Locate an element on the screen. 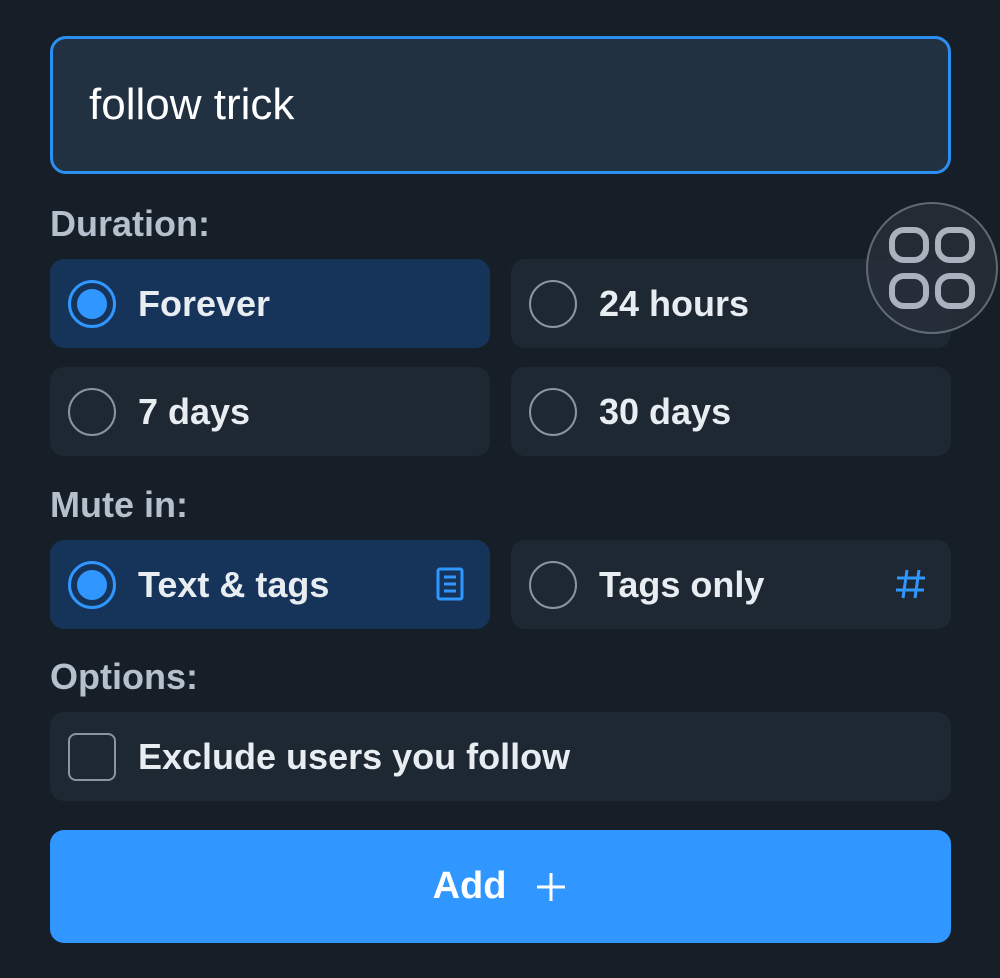 The image size is (1000, 978). app-grid-icon is located at coordinates (932, 268).